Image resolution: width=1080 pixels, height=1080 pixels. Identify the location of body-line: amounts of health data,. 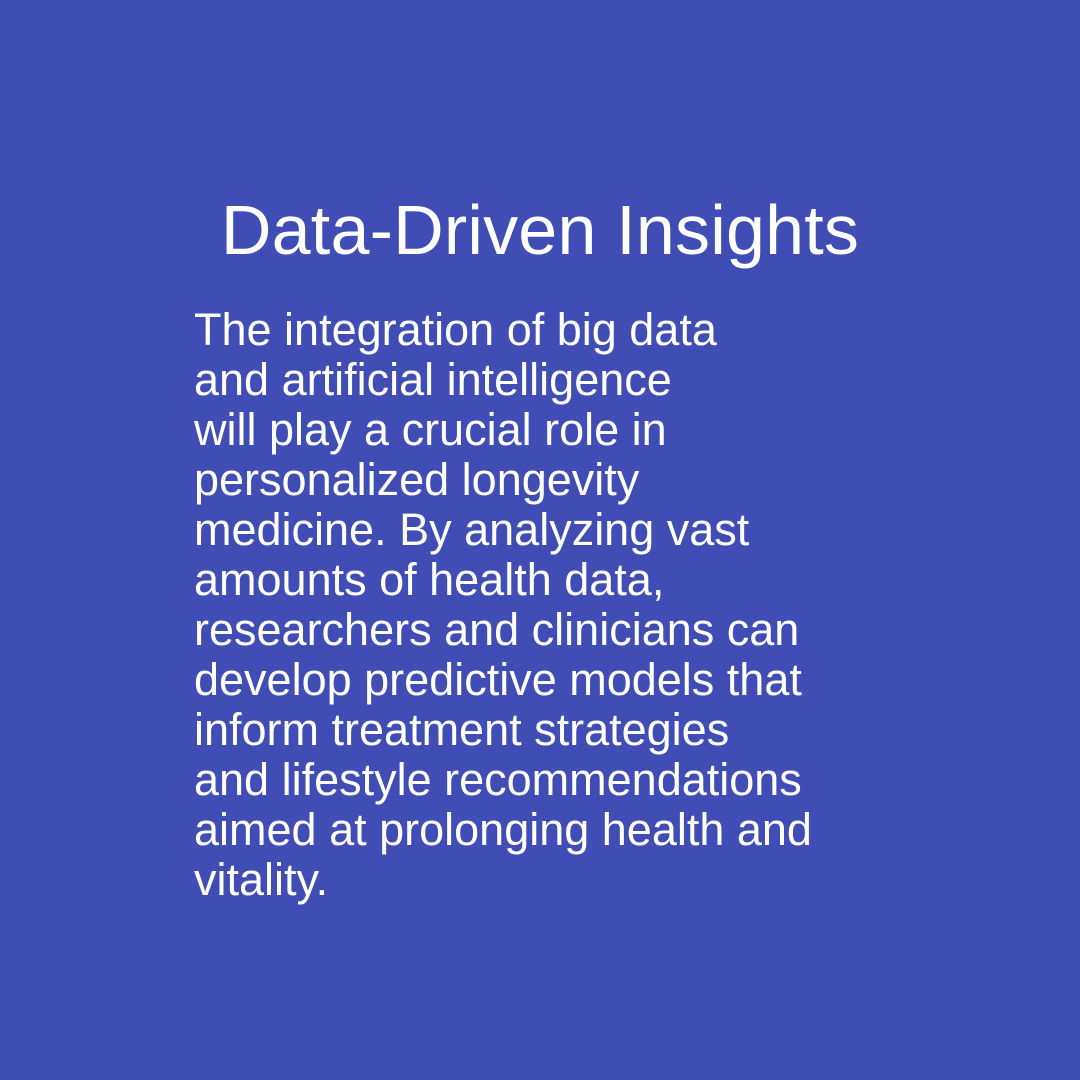
(429, 579).